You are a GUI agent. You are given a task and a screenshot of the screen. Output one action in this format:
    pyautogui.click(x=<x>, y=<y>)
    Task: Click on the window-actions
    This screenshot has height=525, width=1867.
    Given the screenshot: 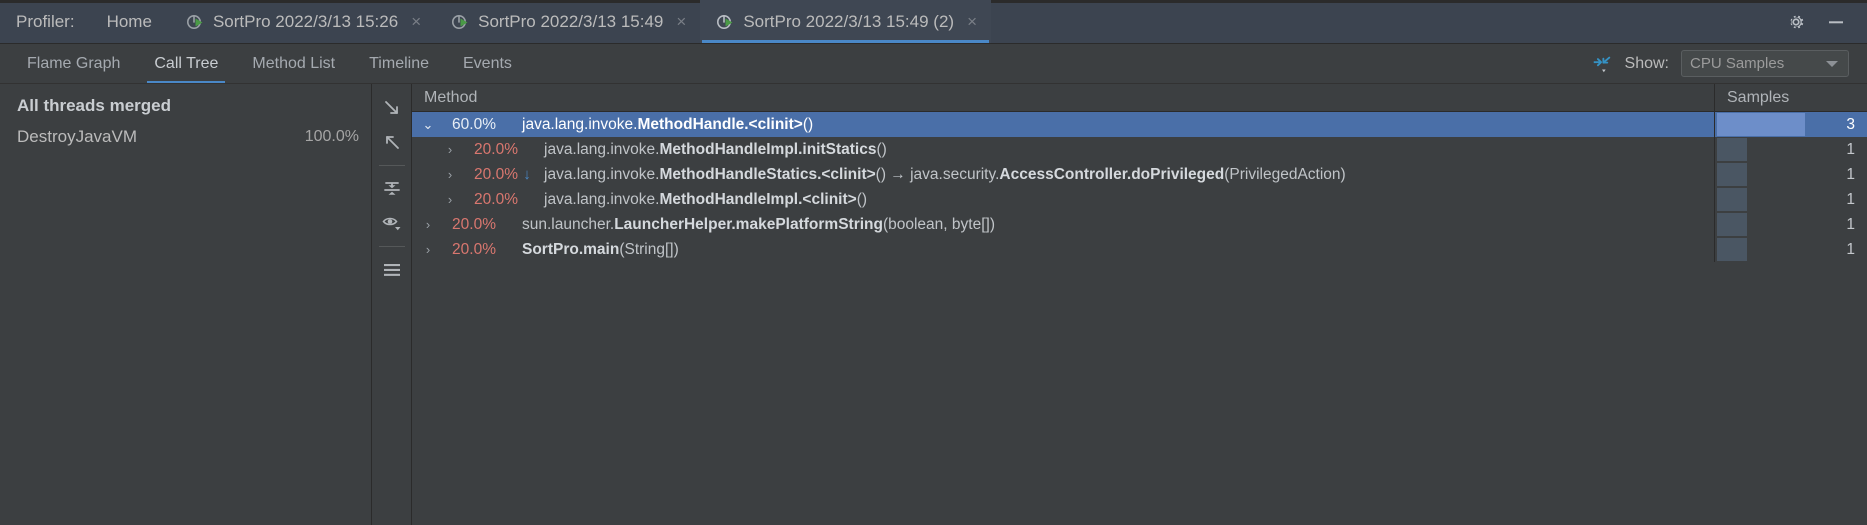 What is the action you would take?
    pyautogui.click(x=1826, y=21)
    